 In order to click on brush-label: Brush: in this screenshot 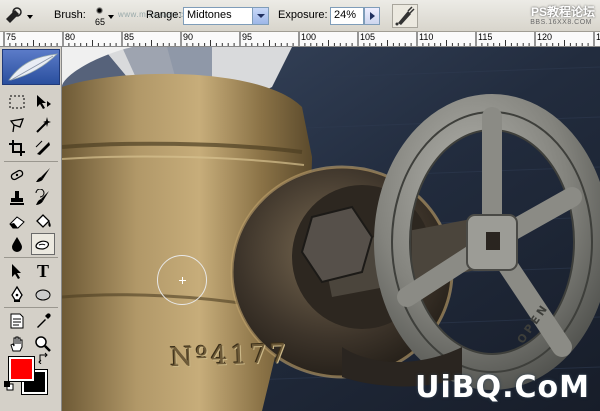, I will do `click(70, 15)`.